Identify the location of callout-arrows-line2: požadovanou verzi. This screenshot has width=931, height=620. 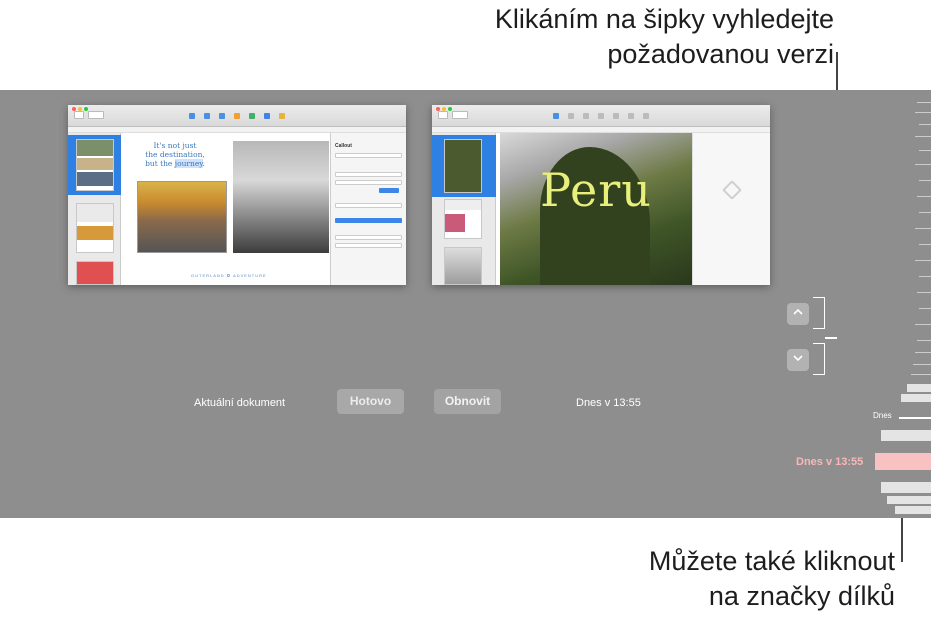
(720, 54).